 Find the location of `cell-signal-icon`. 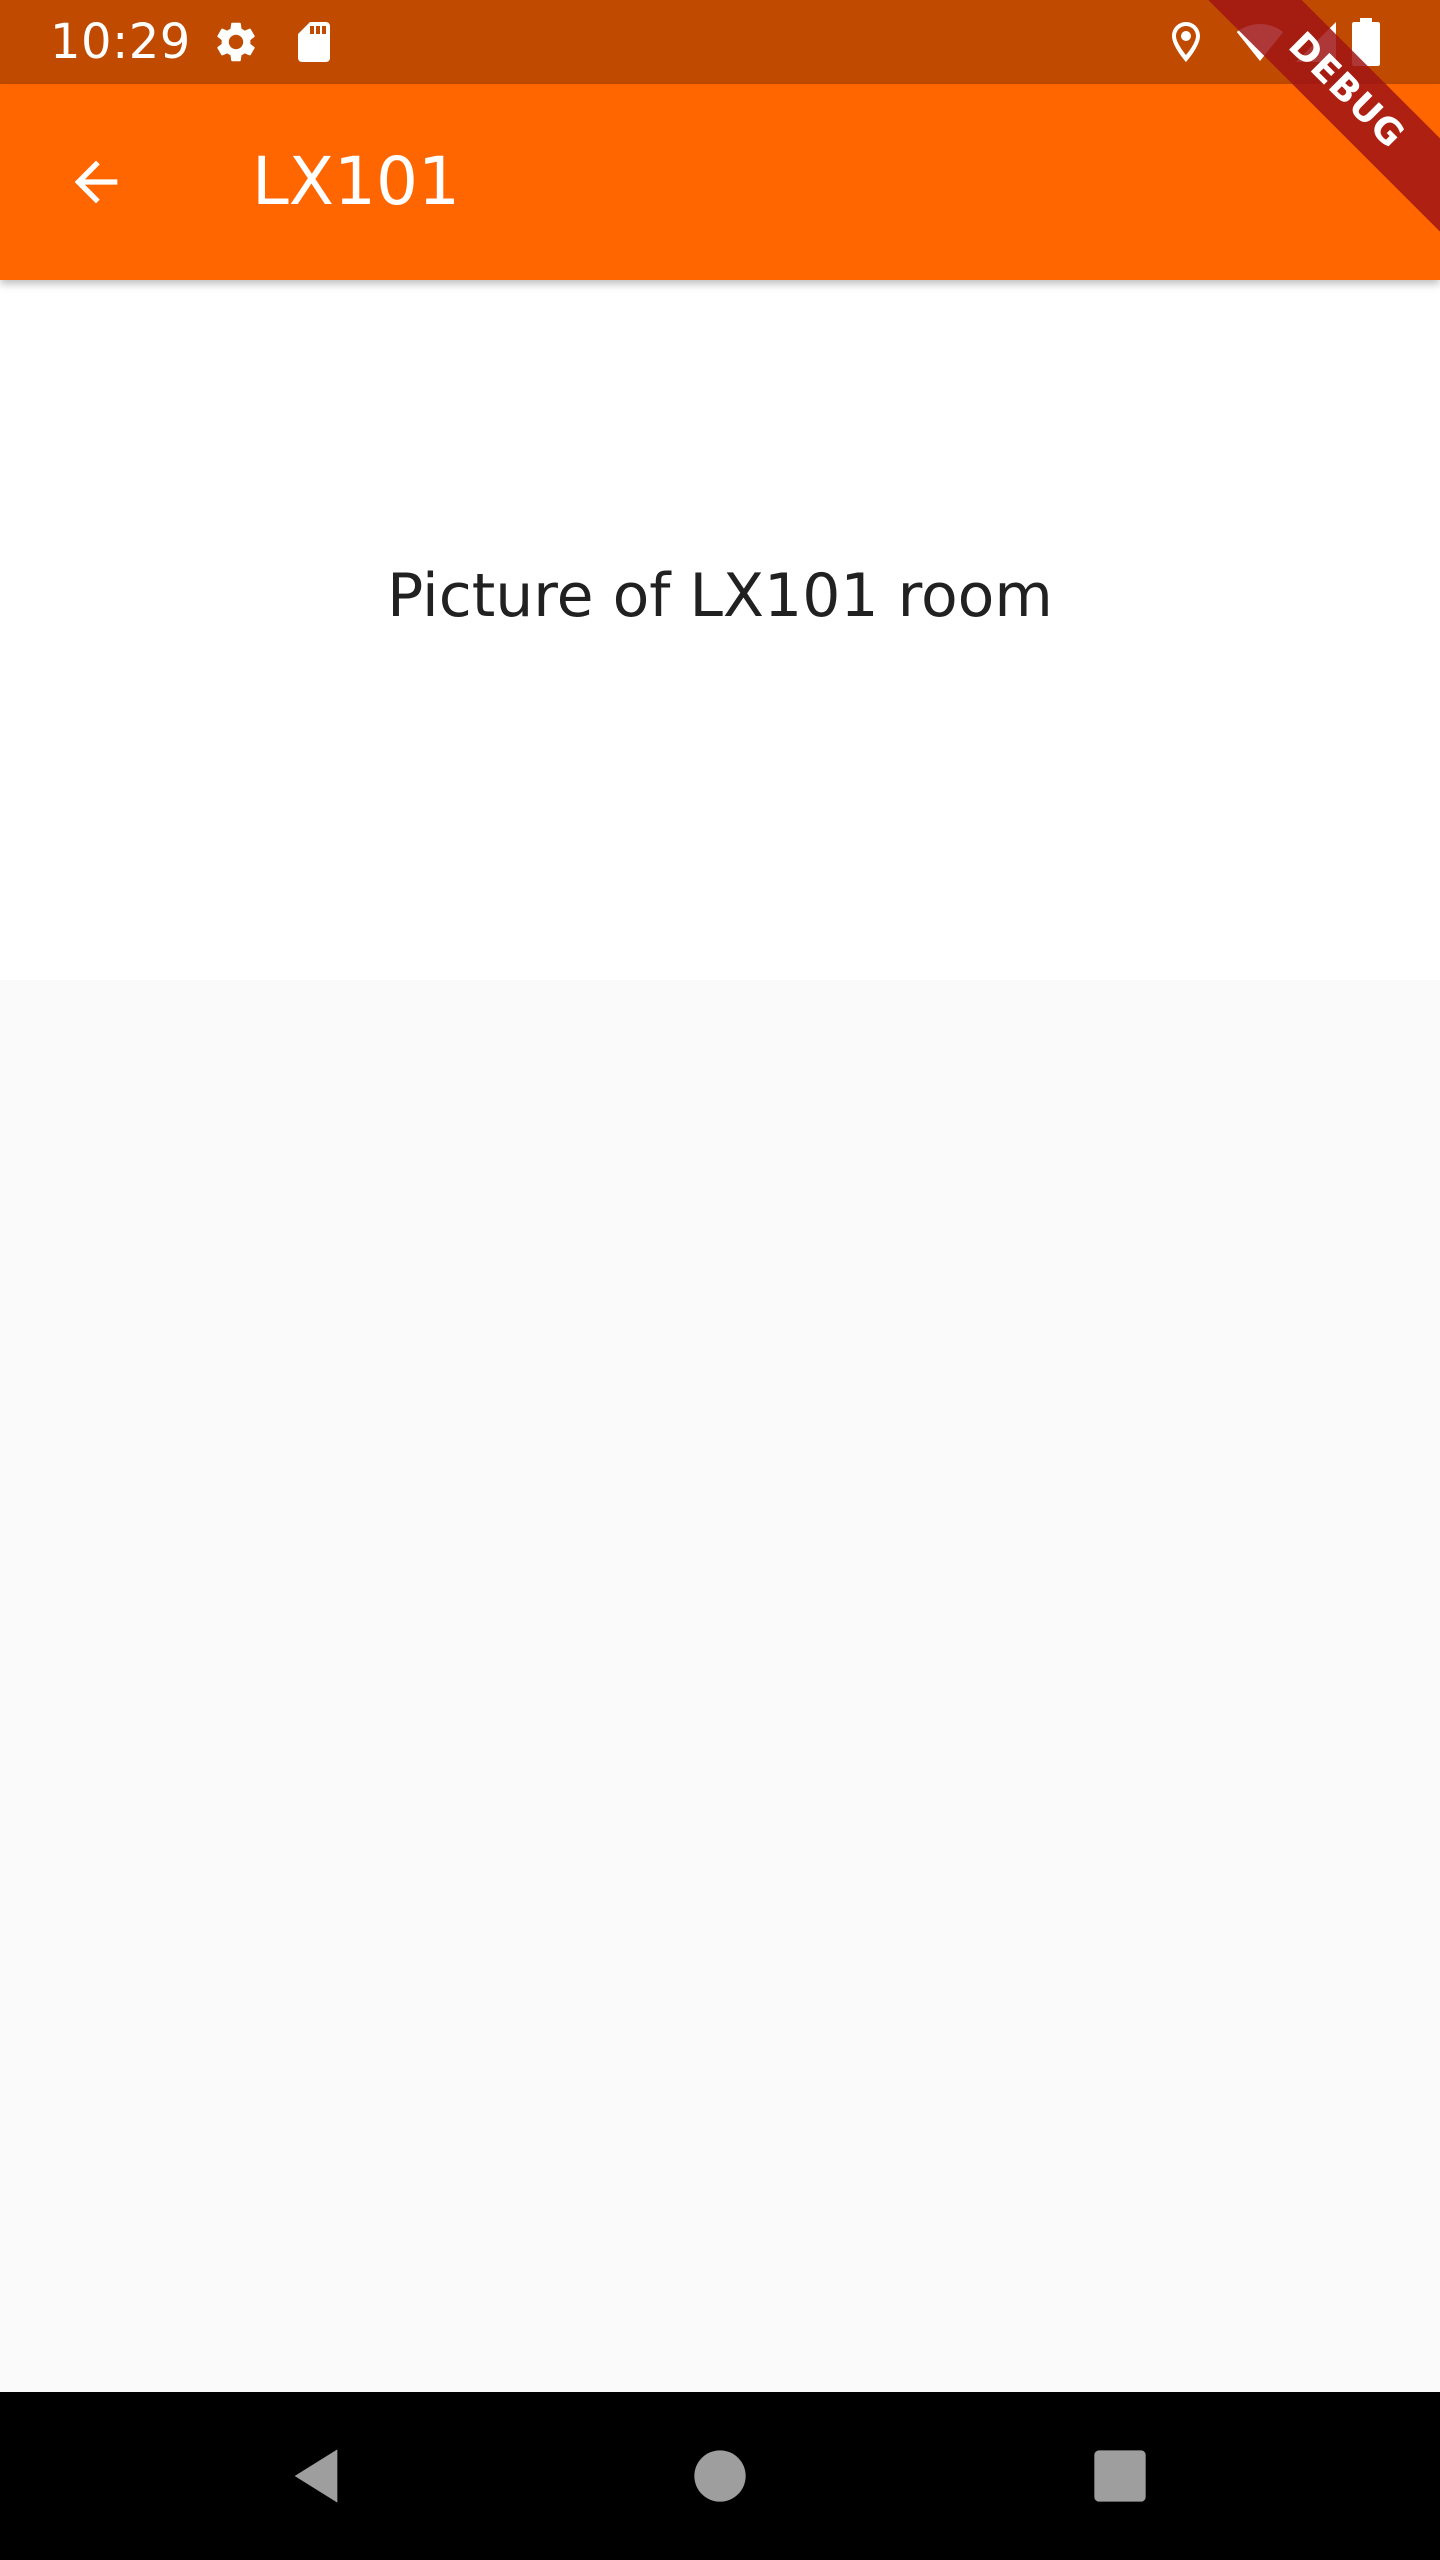

cell-signal-icon is located at coordinates (1316, 42).